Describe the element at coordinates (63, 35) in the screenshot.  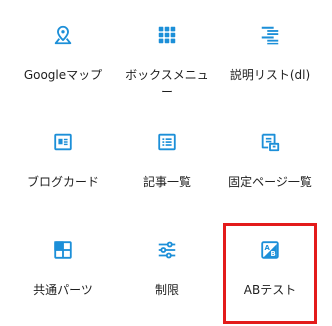
I see `map-pin-icon` at that location.